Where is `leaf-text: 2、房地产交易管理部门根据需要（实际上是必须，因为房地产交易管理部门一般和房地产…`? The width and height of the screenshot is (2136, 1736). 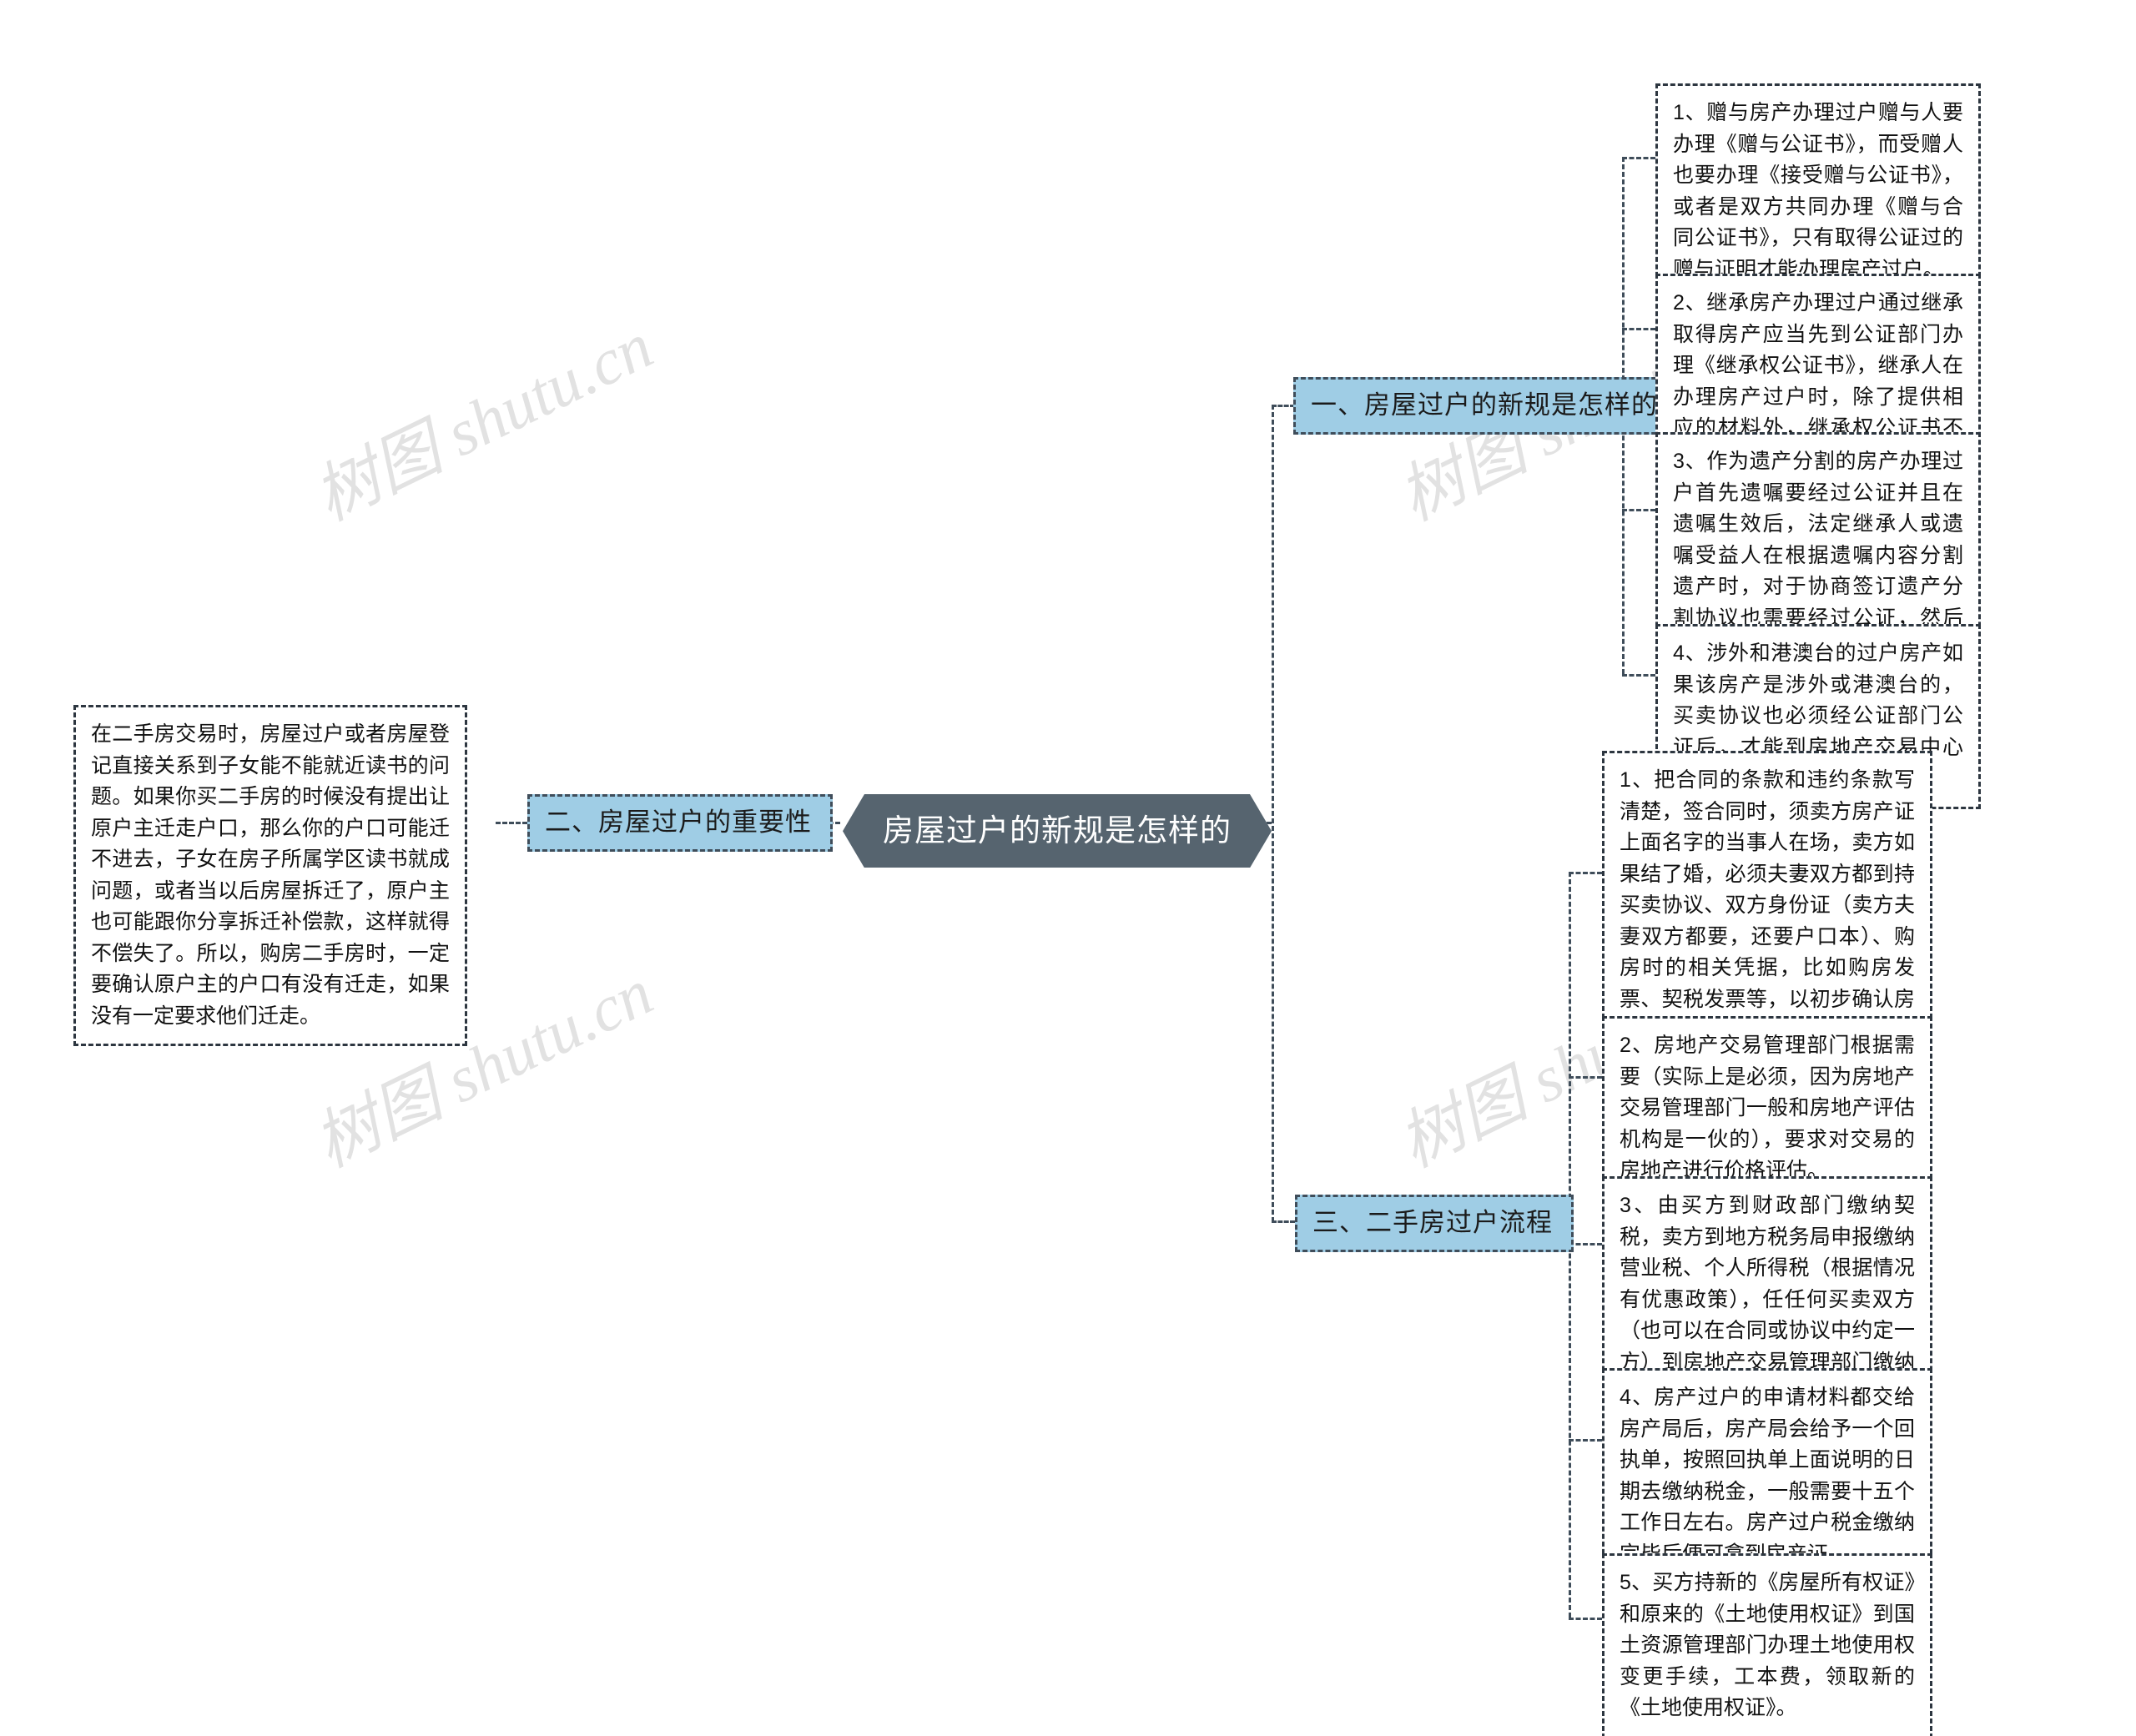 leaf-text: 2、房地产交易管理部门根据需要（实际上是必须，因为房地产交易管理部门一般和房地产… is located at coordinates (1767, 1108).